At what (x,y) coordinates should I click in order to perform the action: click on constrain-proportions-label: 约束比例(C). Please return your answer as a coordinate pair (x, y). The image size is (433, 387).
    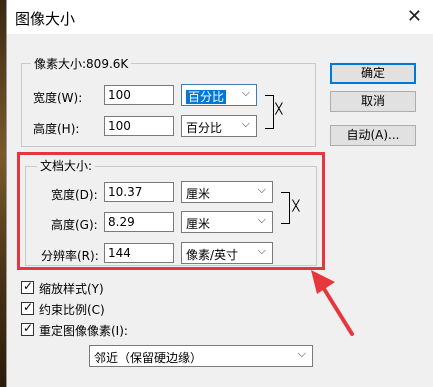
    Looking at the image, I should click on (72, 310).